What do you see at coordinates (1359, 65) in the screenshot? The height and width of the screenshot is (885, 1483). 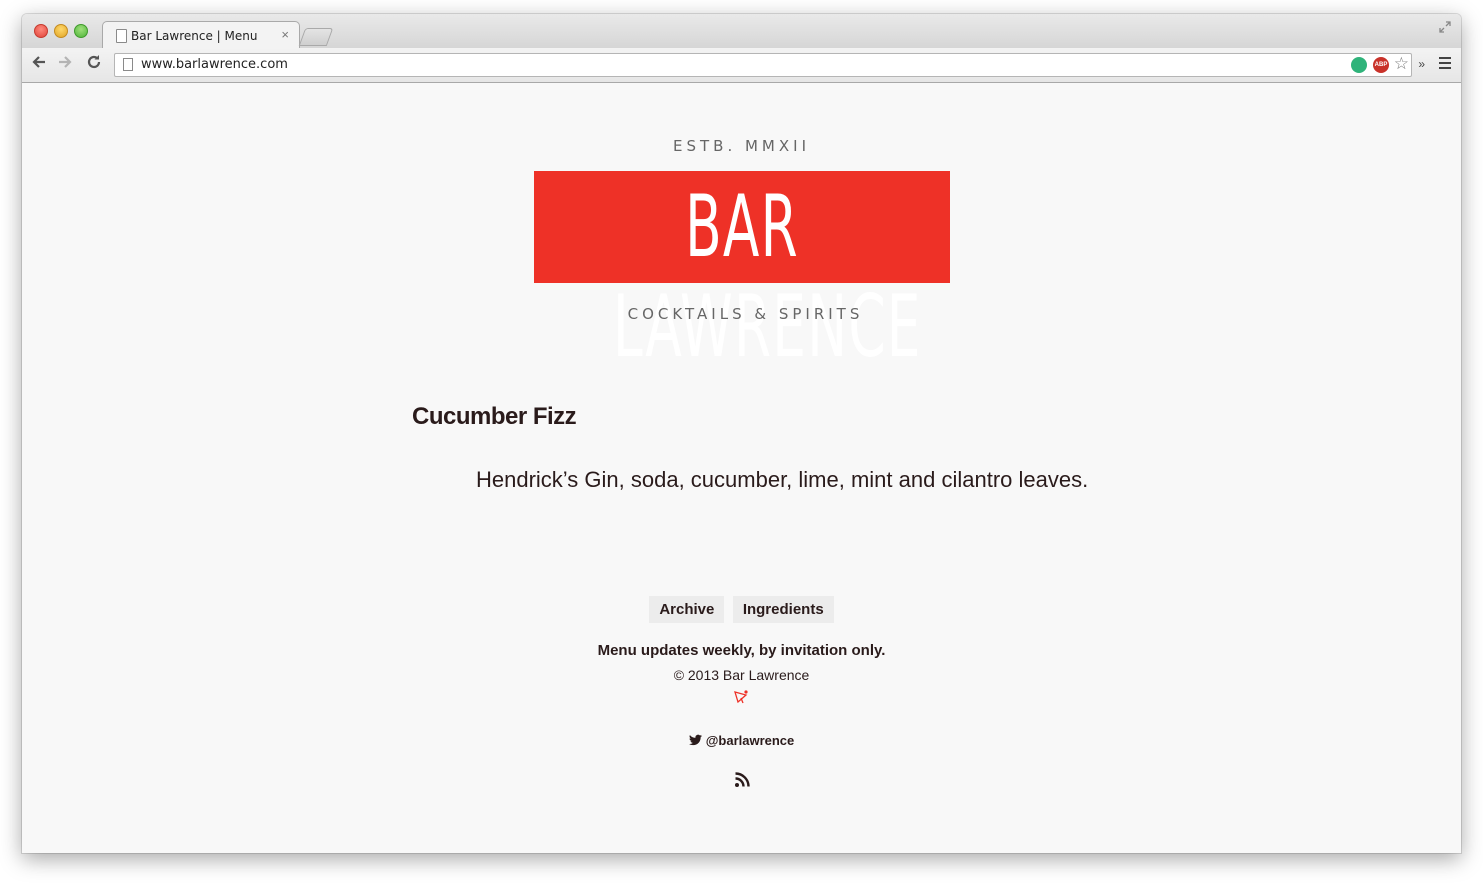 I see `hola-icon` at bounding box center [1359, 65].